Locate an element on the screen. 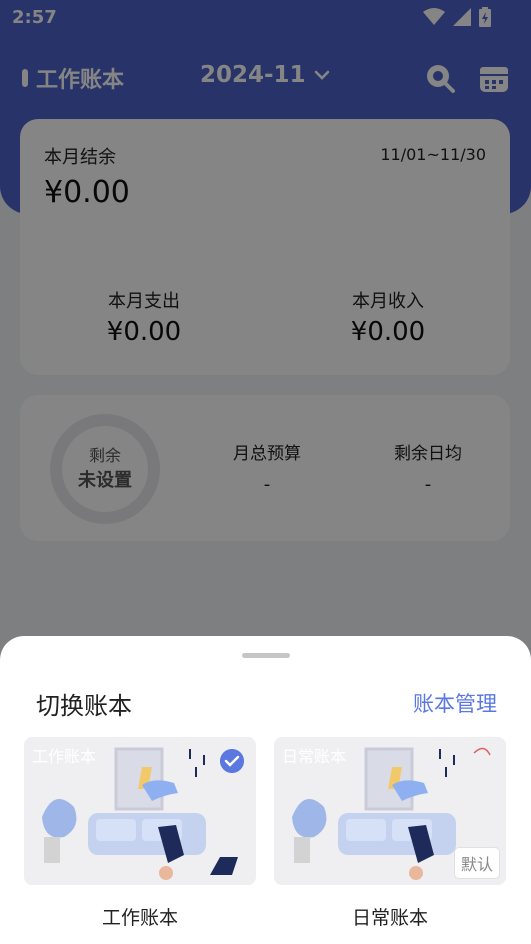 Image resolution: width=531 pixels, height=944 pixels. book-cover-label: 日常账本 is located at coordinates (314, 756).